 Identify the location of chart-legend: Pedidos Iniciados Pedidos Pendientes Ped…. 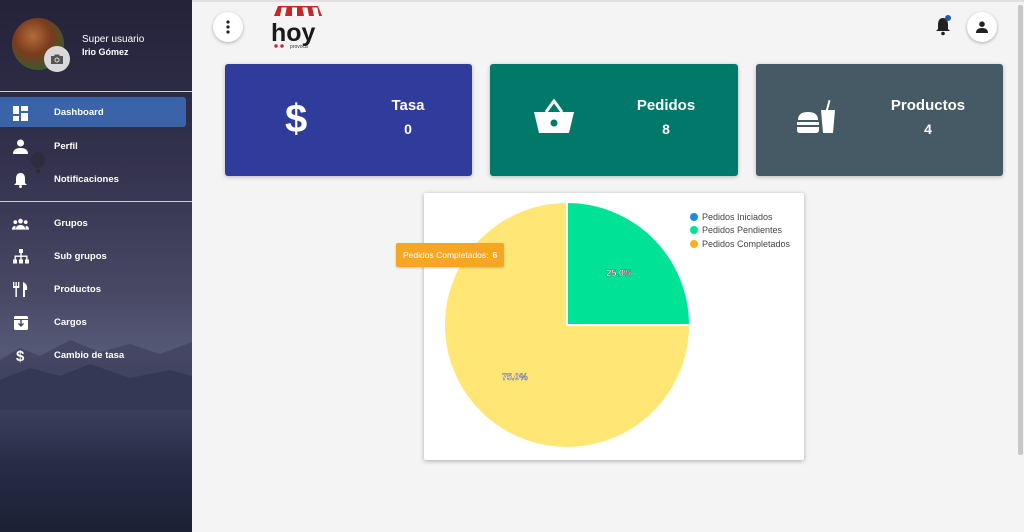
(740, 230).